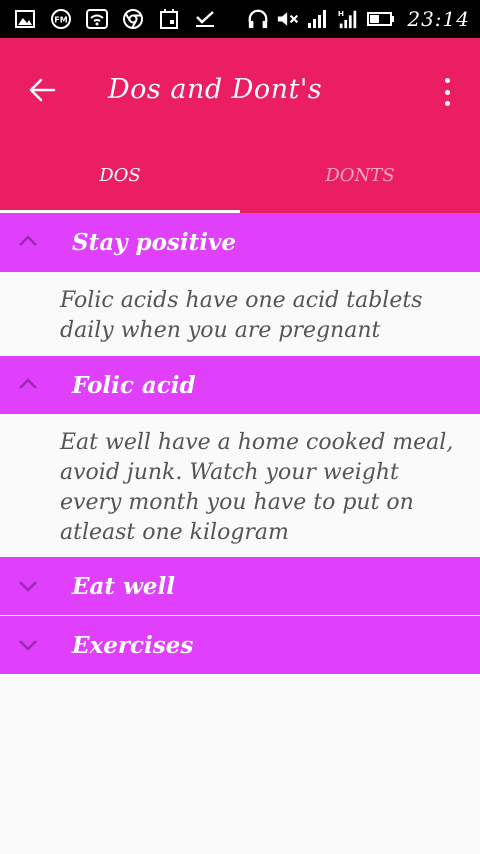 The width and height of the screenshot is (480, 854). I want to click on svg-text: H, so click(341, 13).